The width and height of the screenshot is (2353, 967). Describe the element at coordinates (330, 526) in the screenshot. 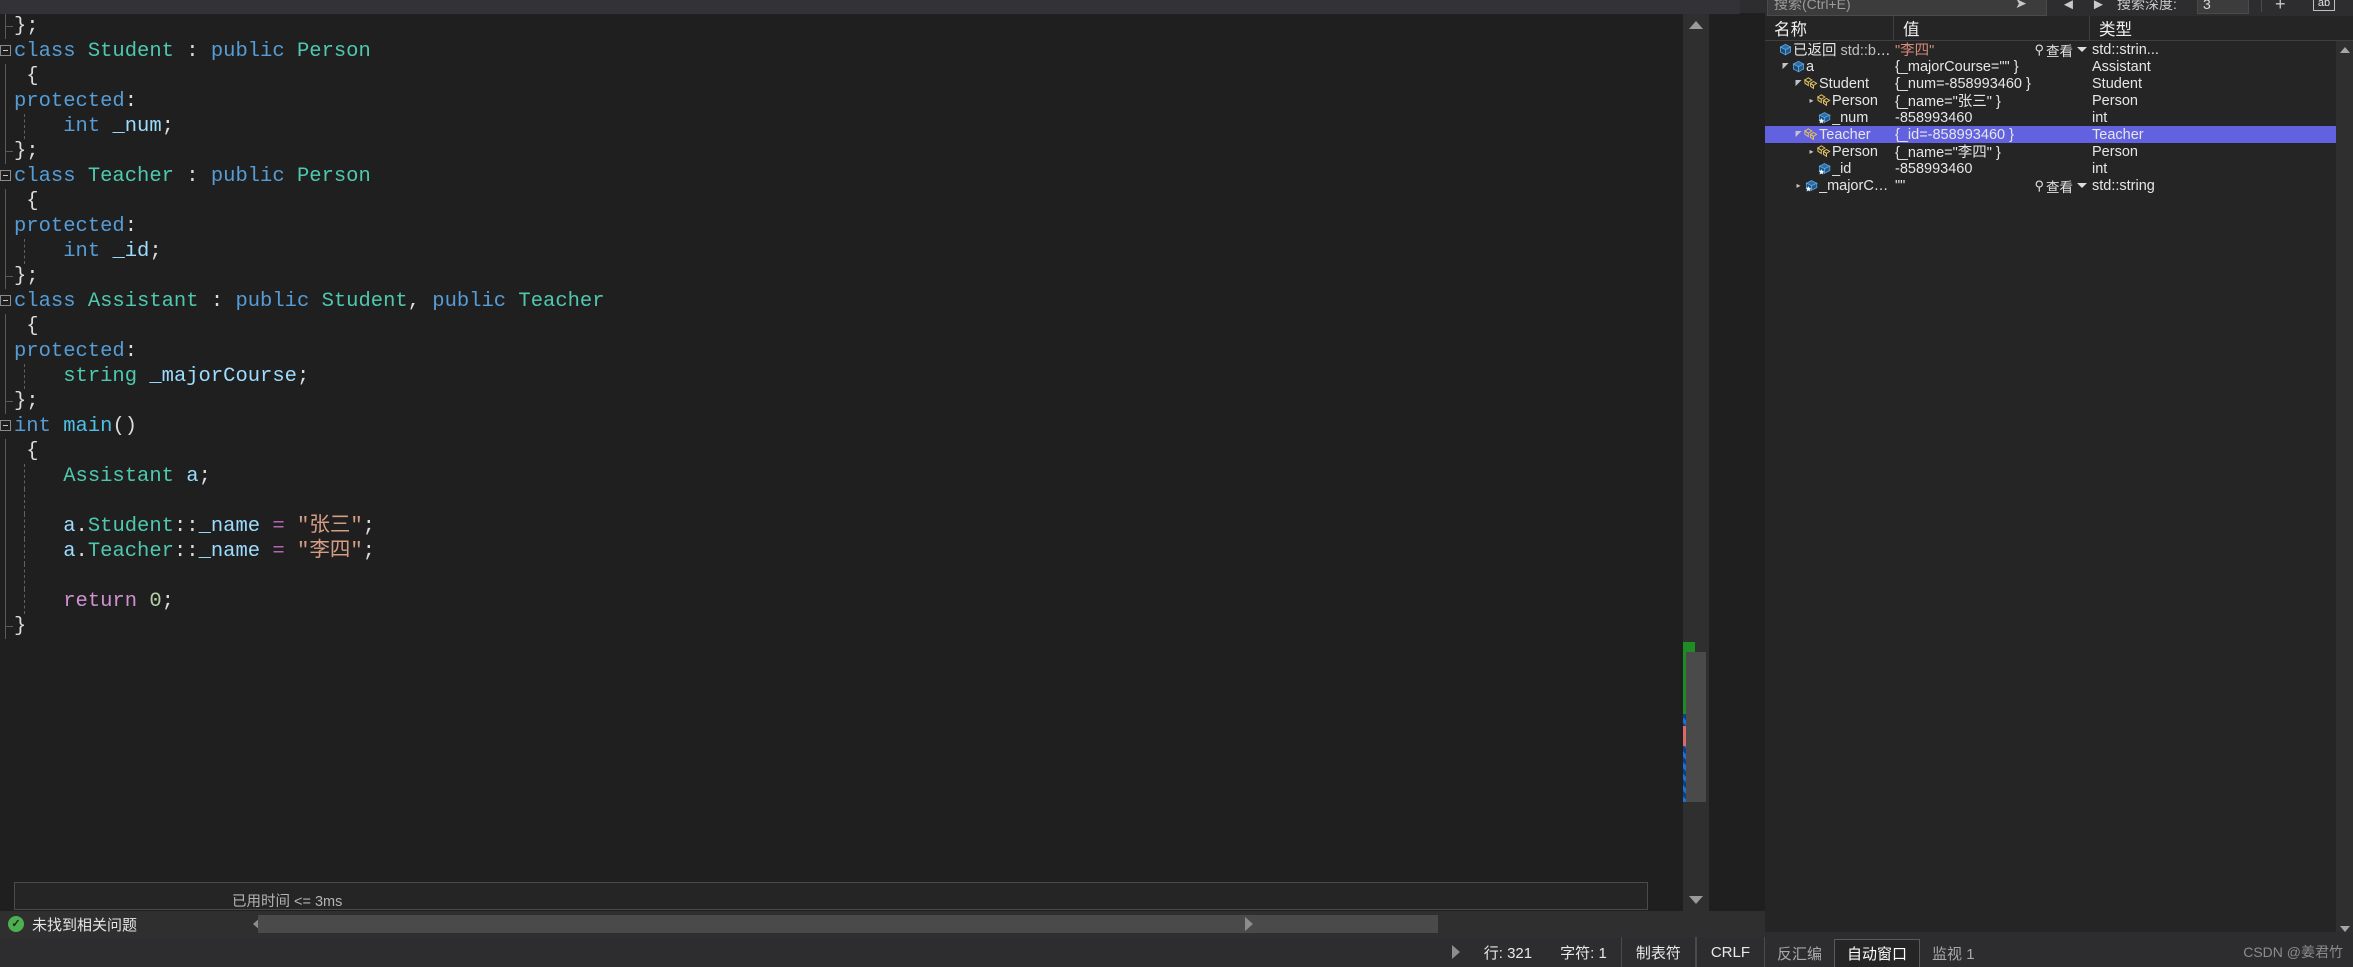

I see `code-token: "张三"` at that location.